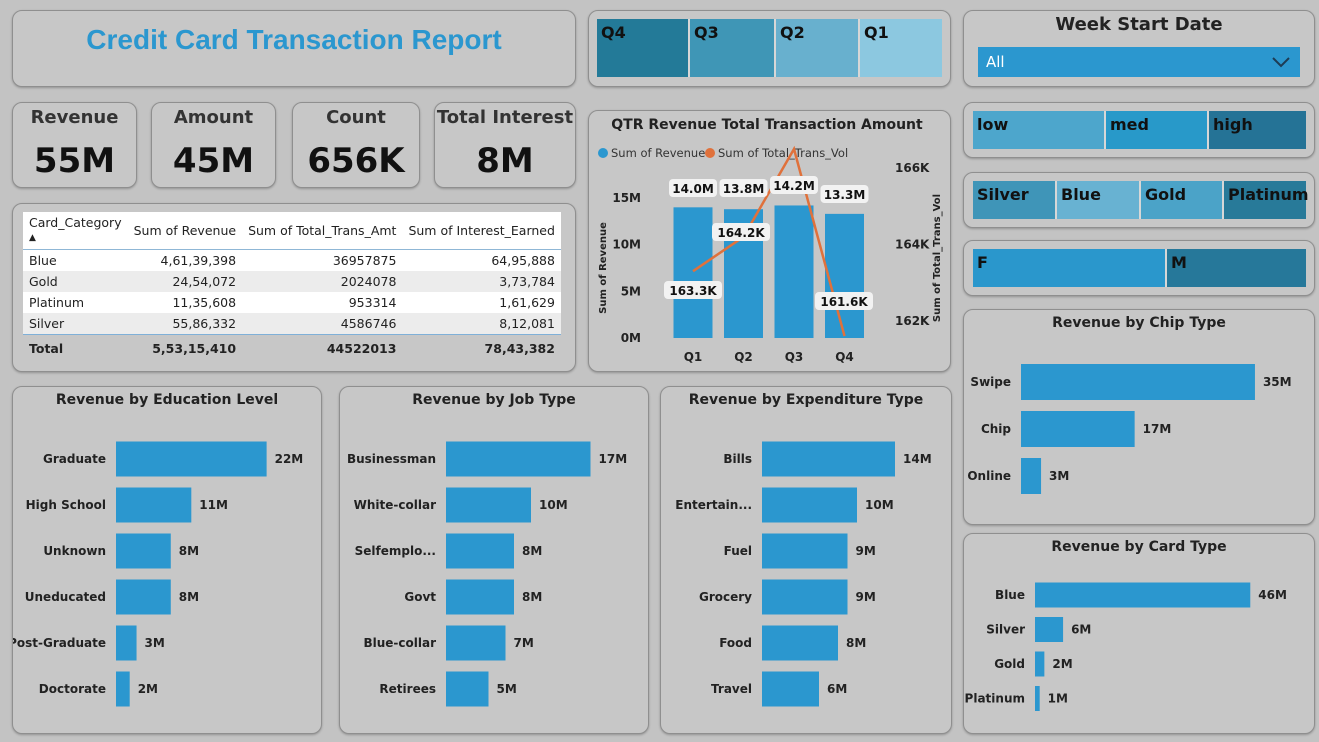  I want to click on table-cell: Blue, so click(75, 260).